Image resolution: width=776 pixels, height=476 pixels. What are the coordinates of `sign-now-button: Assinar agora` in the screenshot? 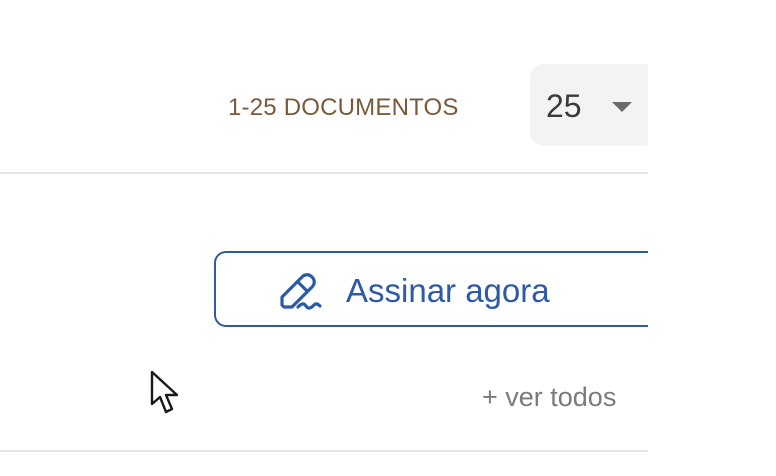 It's located at (431, 289).